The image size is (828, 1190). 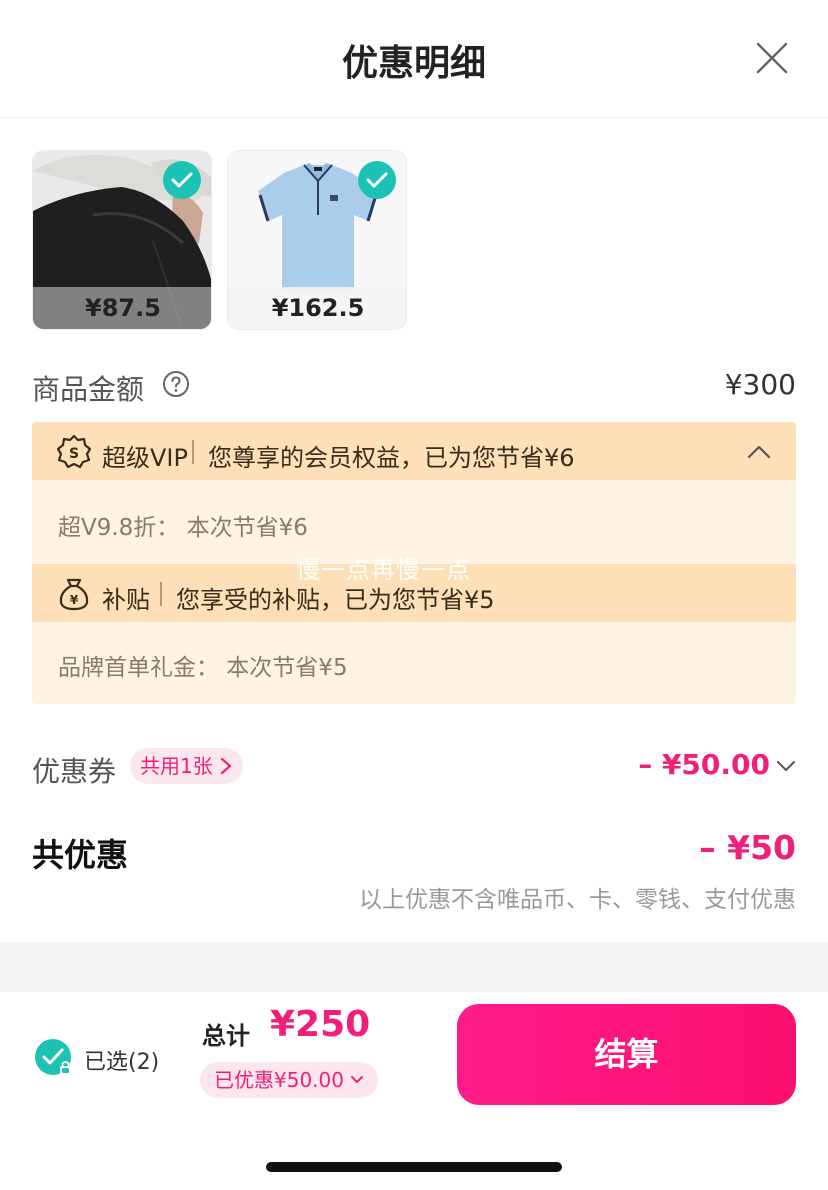 What do you see at coordinates (759, 452) in the screenshot?
I see `chevron-up-icon` at bounding box center [759, 452].